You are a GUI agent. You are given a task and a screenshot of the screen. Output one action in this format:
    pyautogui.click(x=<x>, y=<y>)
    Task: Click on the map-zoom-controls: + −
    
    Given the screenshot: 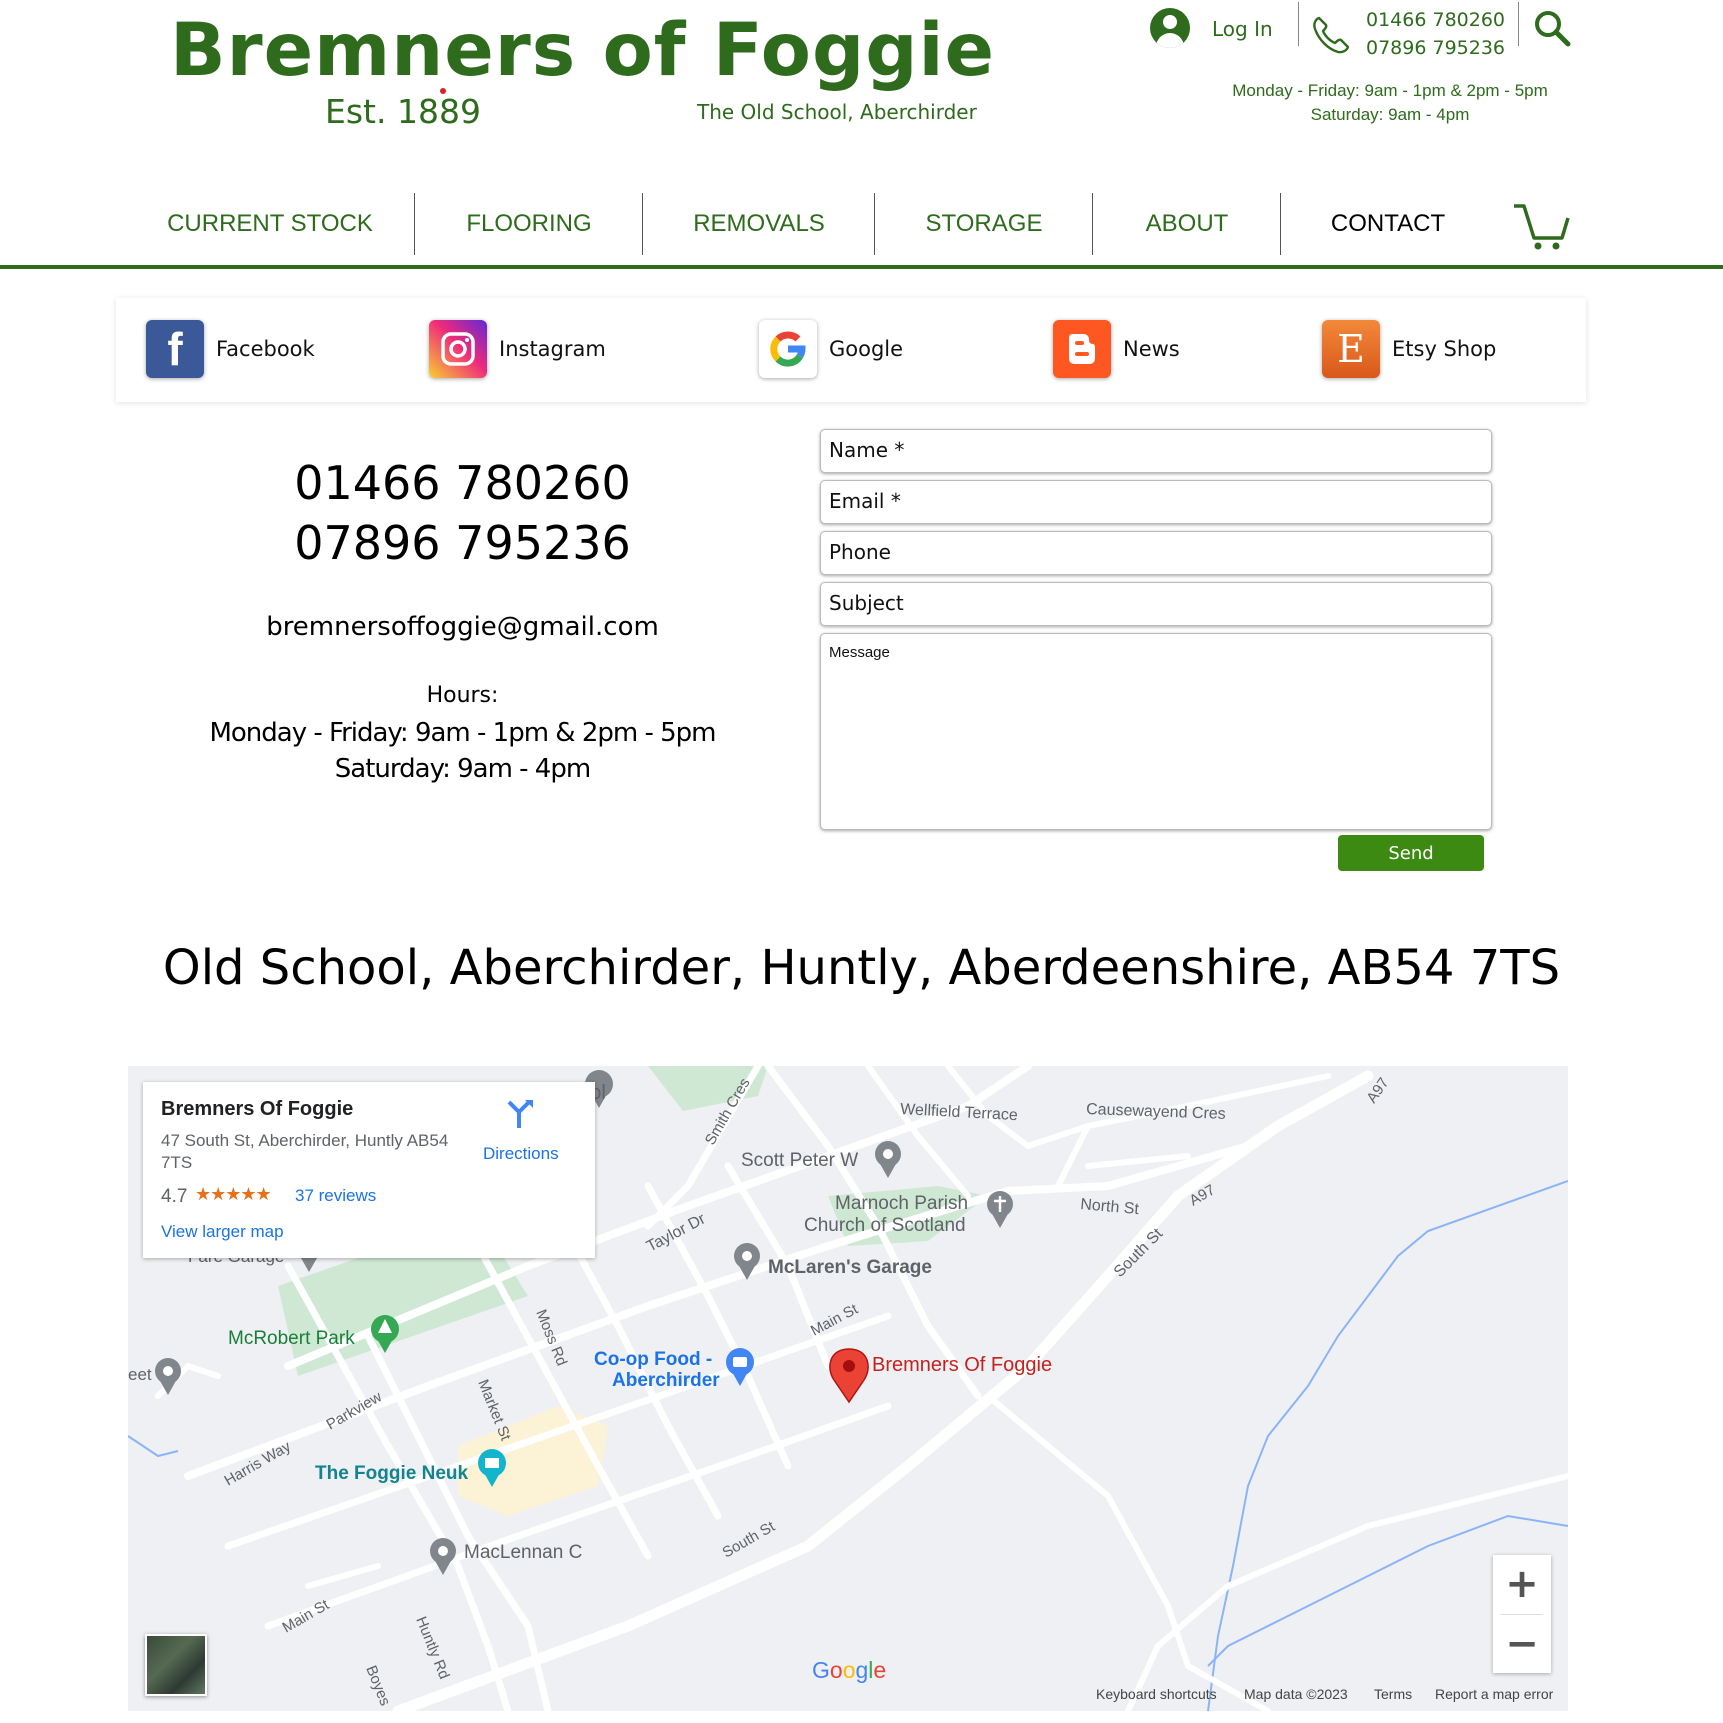 What is the action you would take?
    pyautogui.click(x=1522, y=1614)
    